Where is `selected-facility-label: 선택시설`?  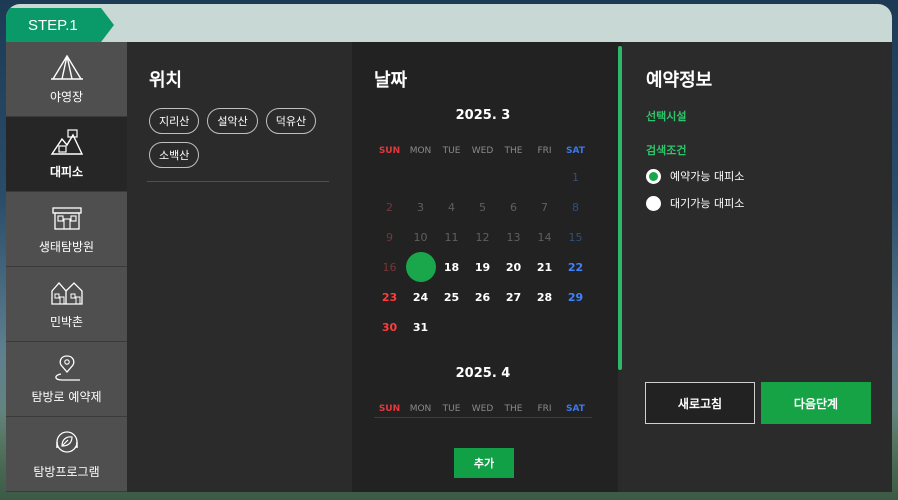 selected-facility-label: 선택시설 is located at coordinates (666, 116).